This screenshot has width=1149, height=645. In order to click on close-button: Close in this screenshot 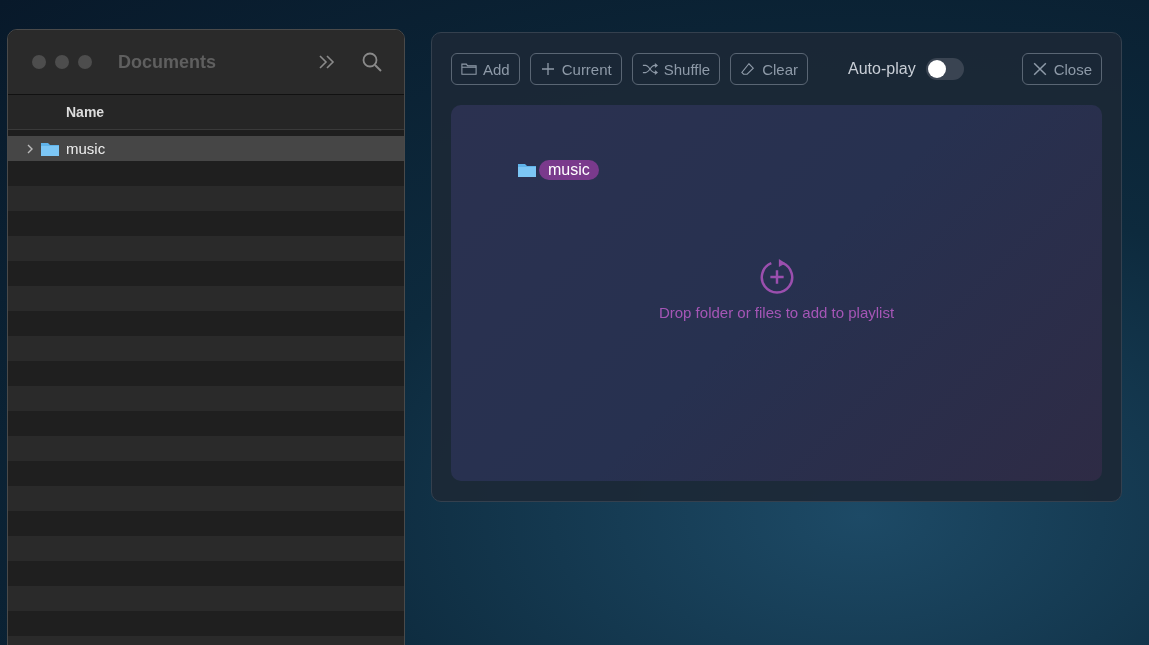, I will do `click(1061, 69)`.